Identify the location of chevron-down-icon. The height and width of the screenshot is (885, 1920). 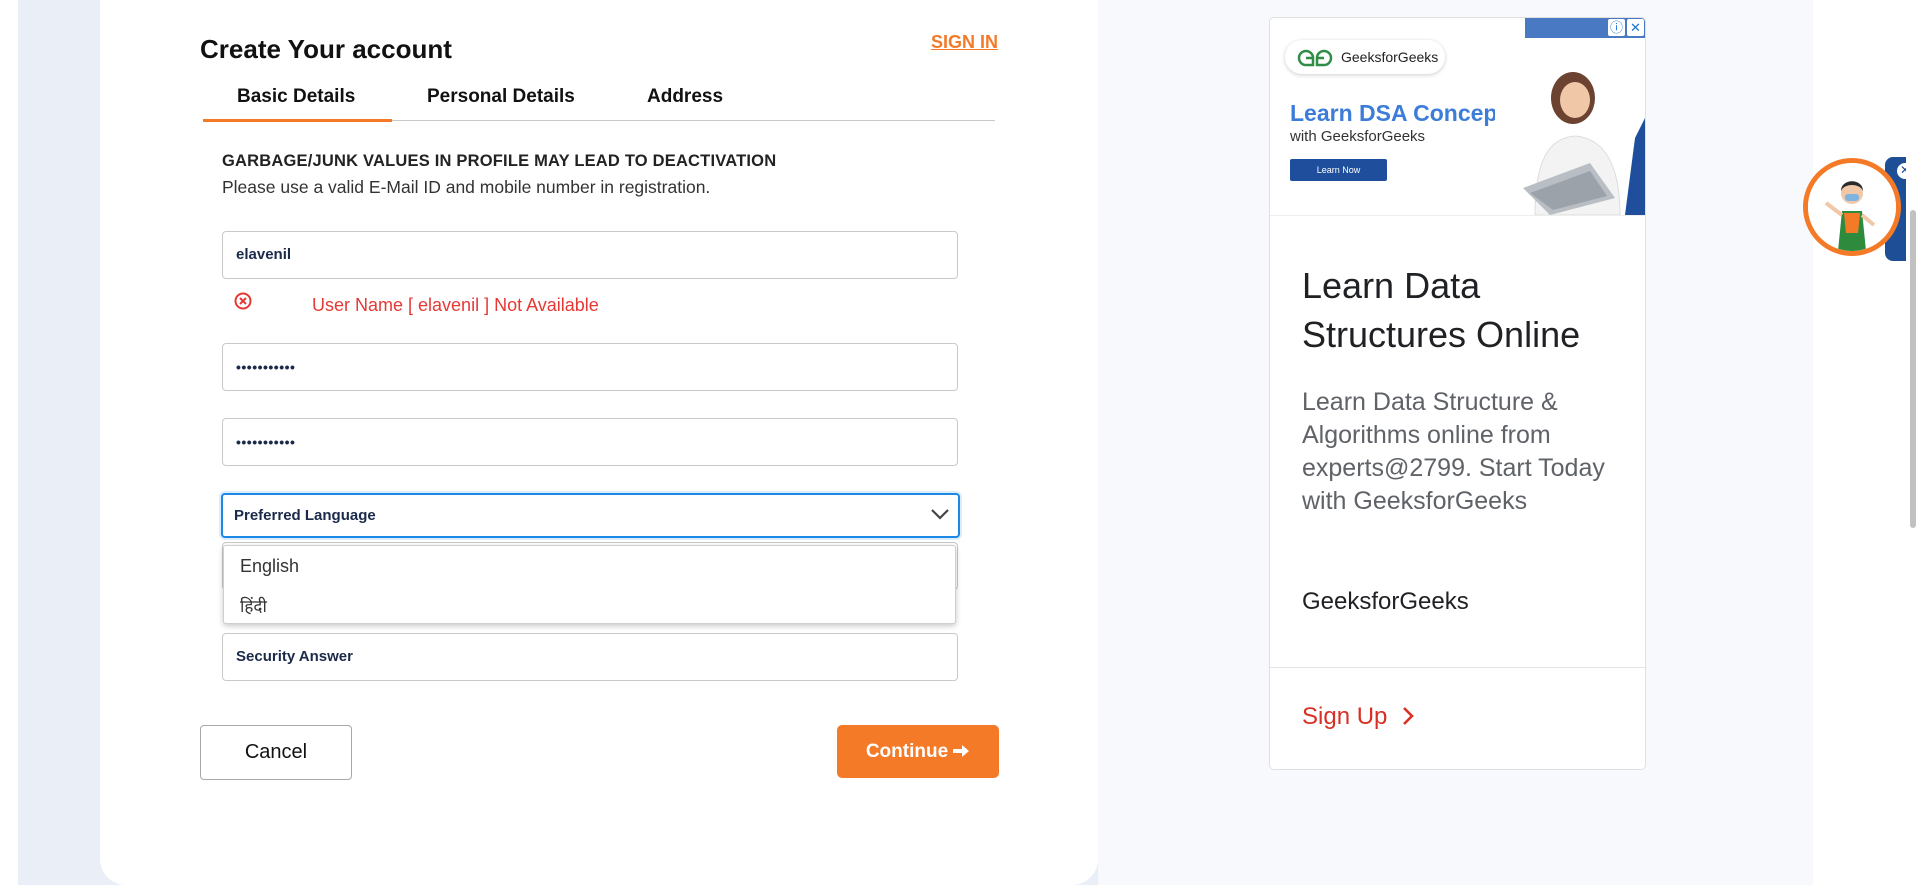
(940, 514).